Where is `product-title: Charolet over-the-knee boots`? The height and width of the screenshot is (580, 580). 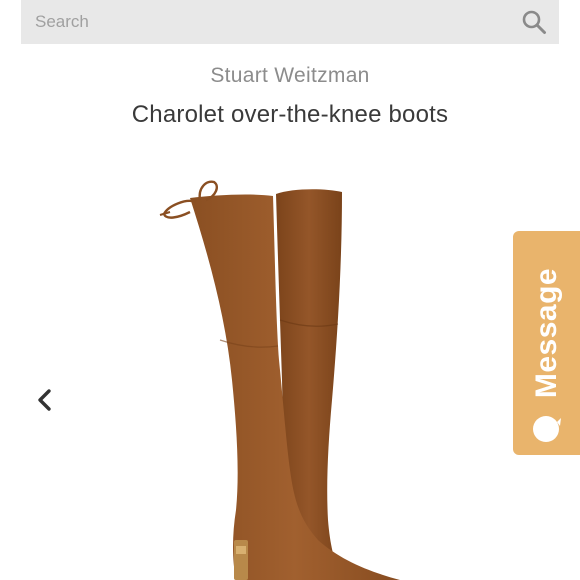
product-title: Charolet over-the-knee boots is located at coordinates (290, 114).